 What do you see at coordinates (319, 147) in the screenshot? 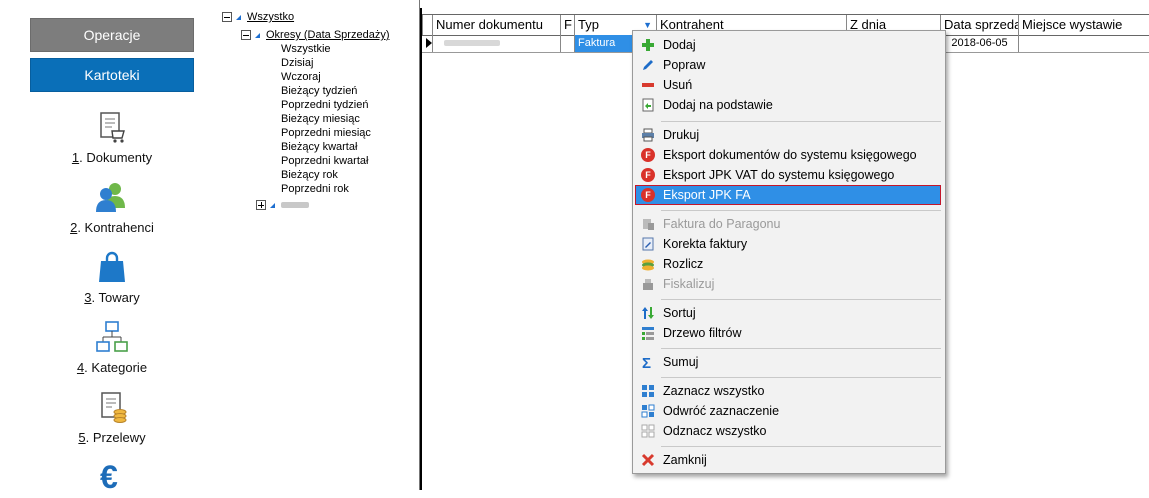
I see `tree-item: Bieżący kwartał` at bounding box center [319, 147].